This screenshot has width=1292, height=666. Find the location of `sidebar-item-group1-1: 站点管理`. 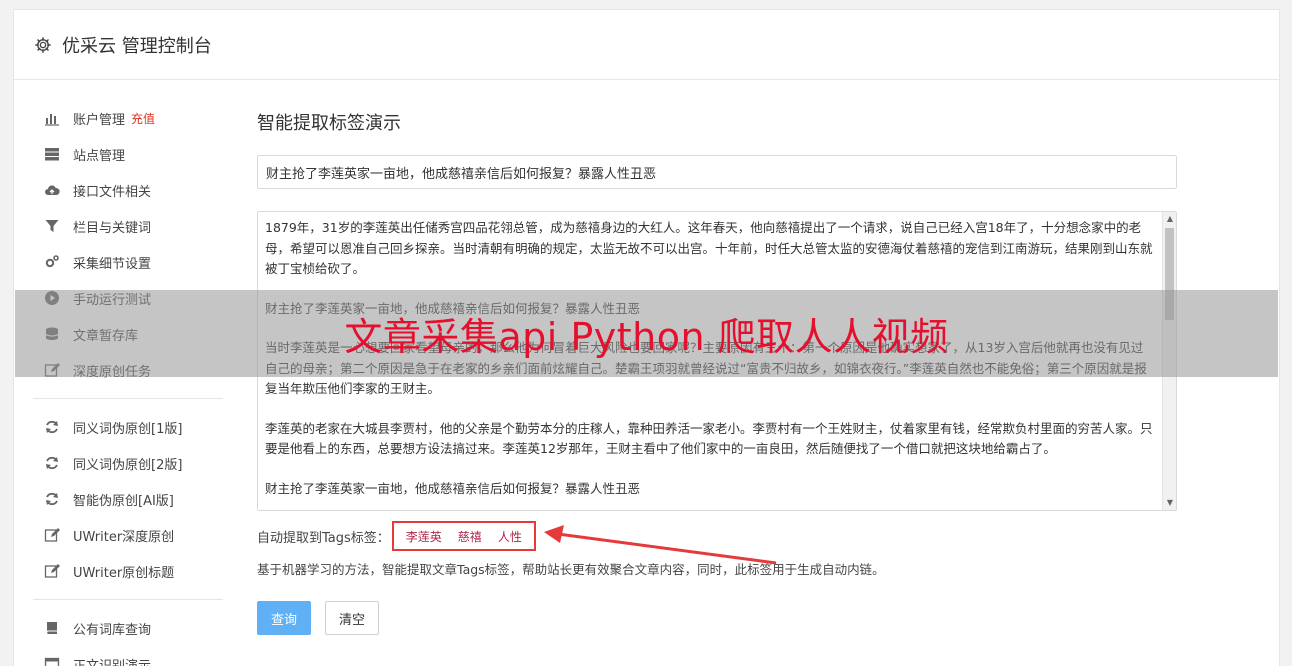

sidebar-item-group1-1: 站点管理 is located at coordinates (128, 154).